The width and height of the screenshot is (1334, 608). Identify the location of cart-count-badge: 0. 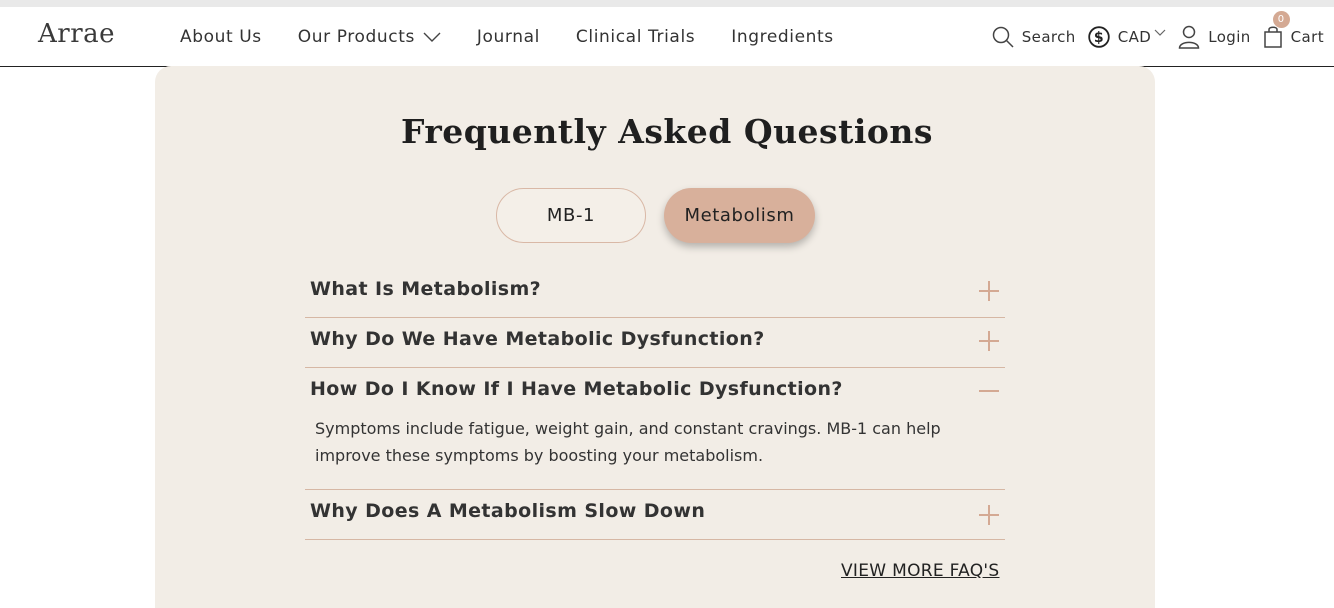
(1281, 19).